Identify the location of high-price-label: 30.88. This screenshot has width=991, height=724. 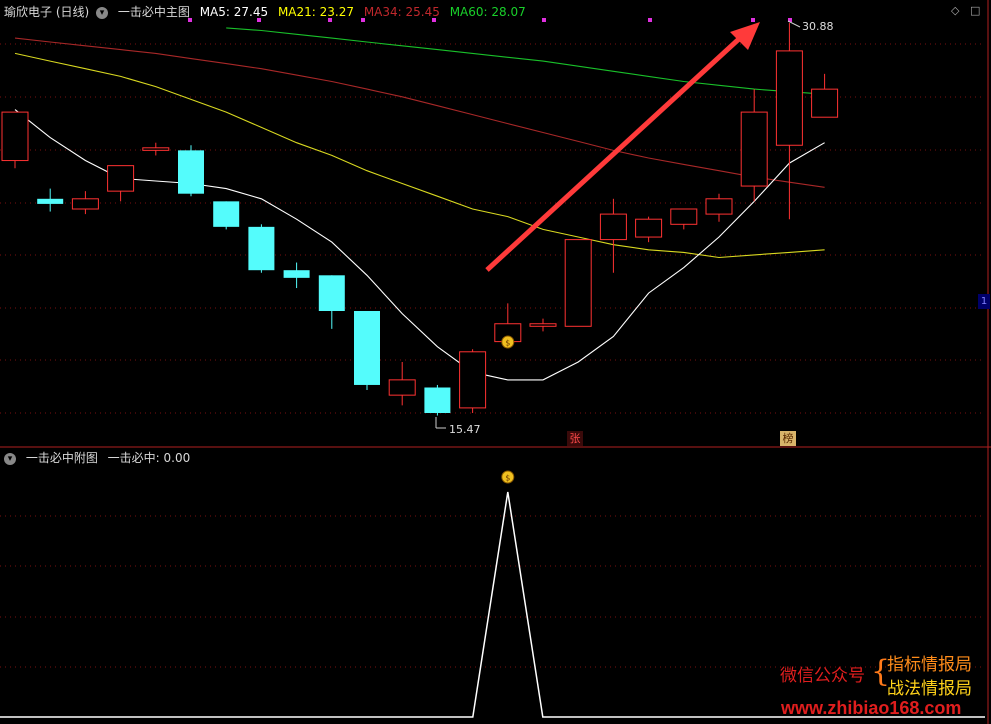
(818, 26).